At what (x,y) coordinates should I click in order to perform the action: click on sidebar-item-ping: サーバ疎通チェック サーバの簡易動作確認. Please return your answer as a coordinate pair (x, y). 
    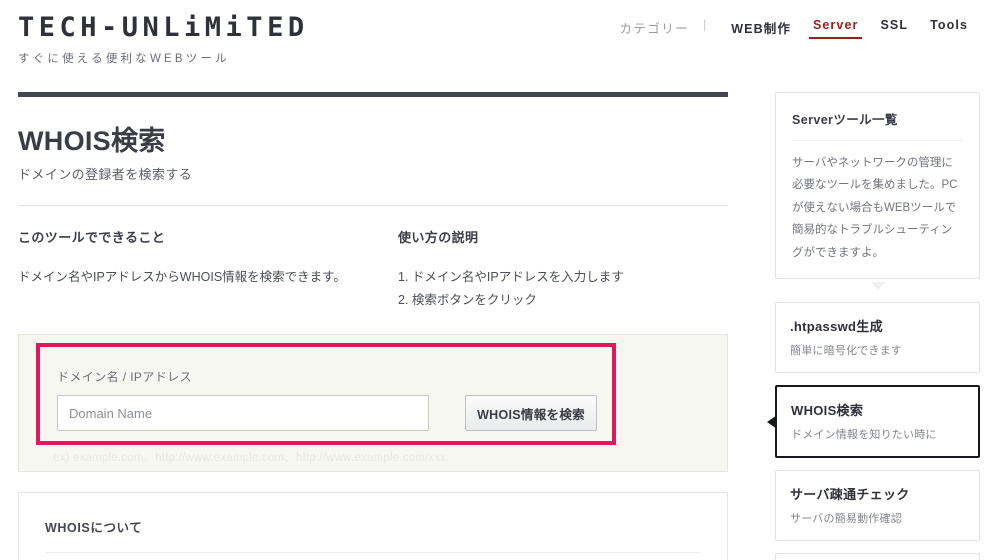
    Looking at the image, I should click on (877, 506).